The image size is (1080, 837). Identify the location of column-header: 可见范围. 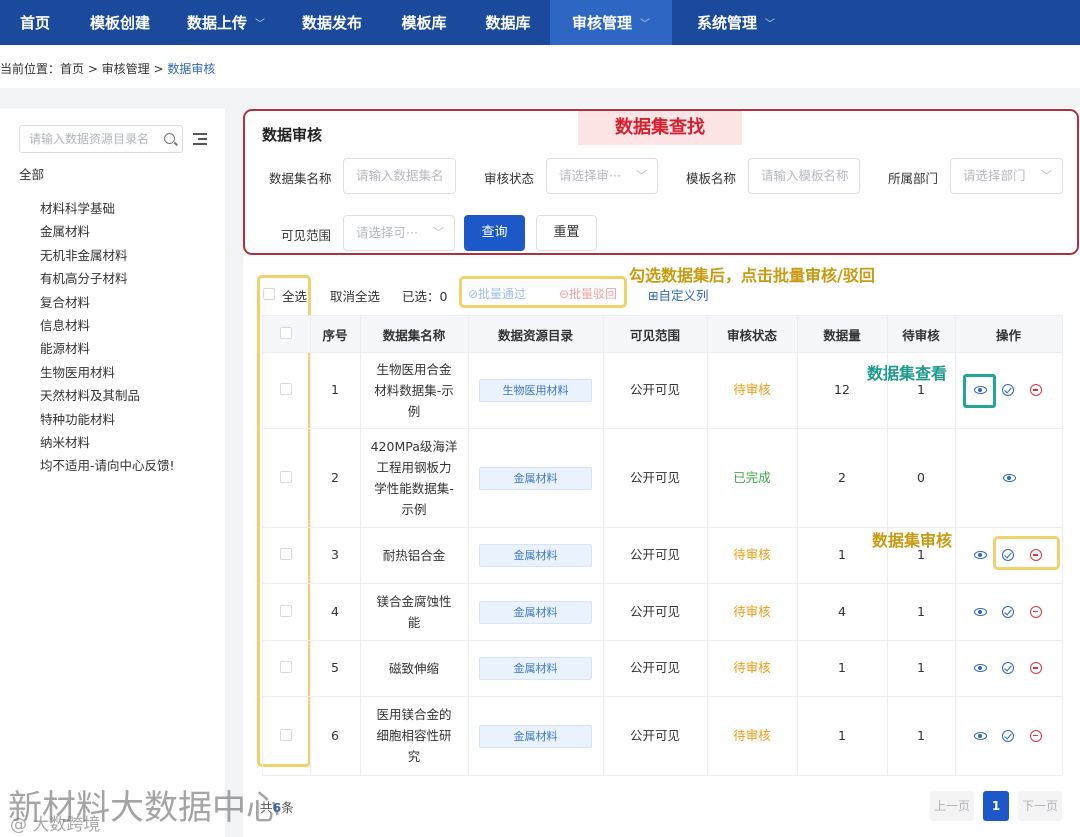
(654, 335).